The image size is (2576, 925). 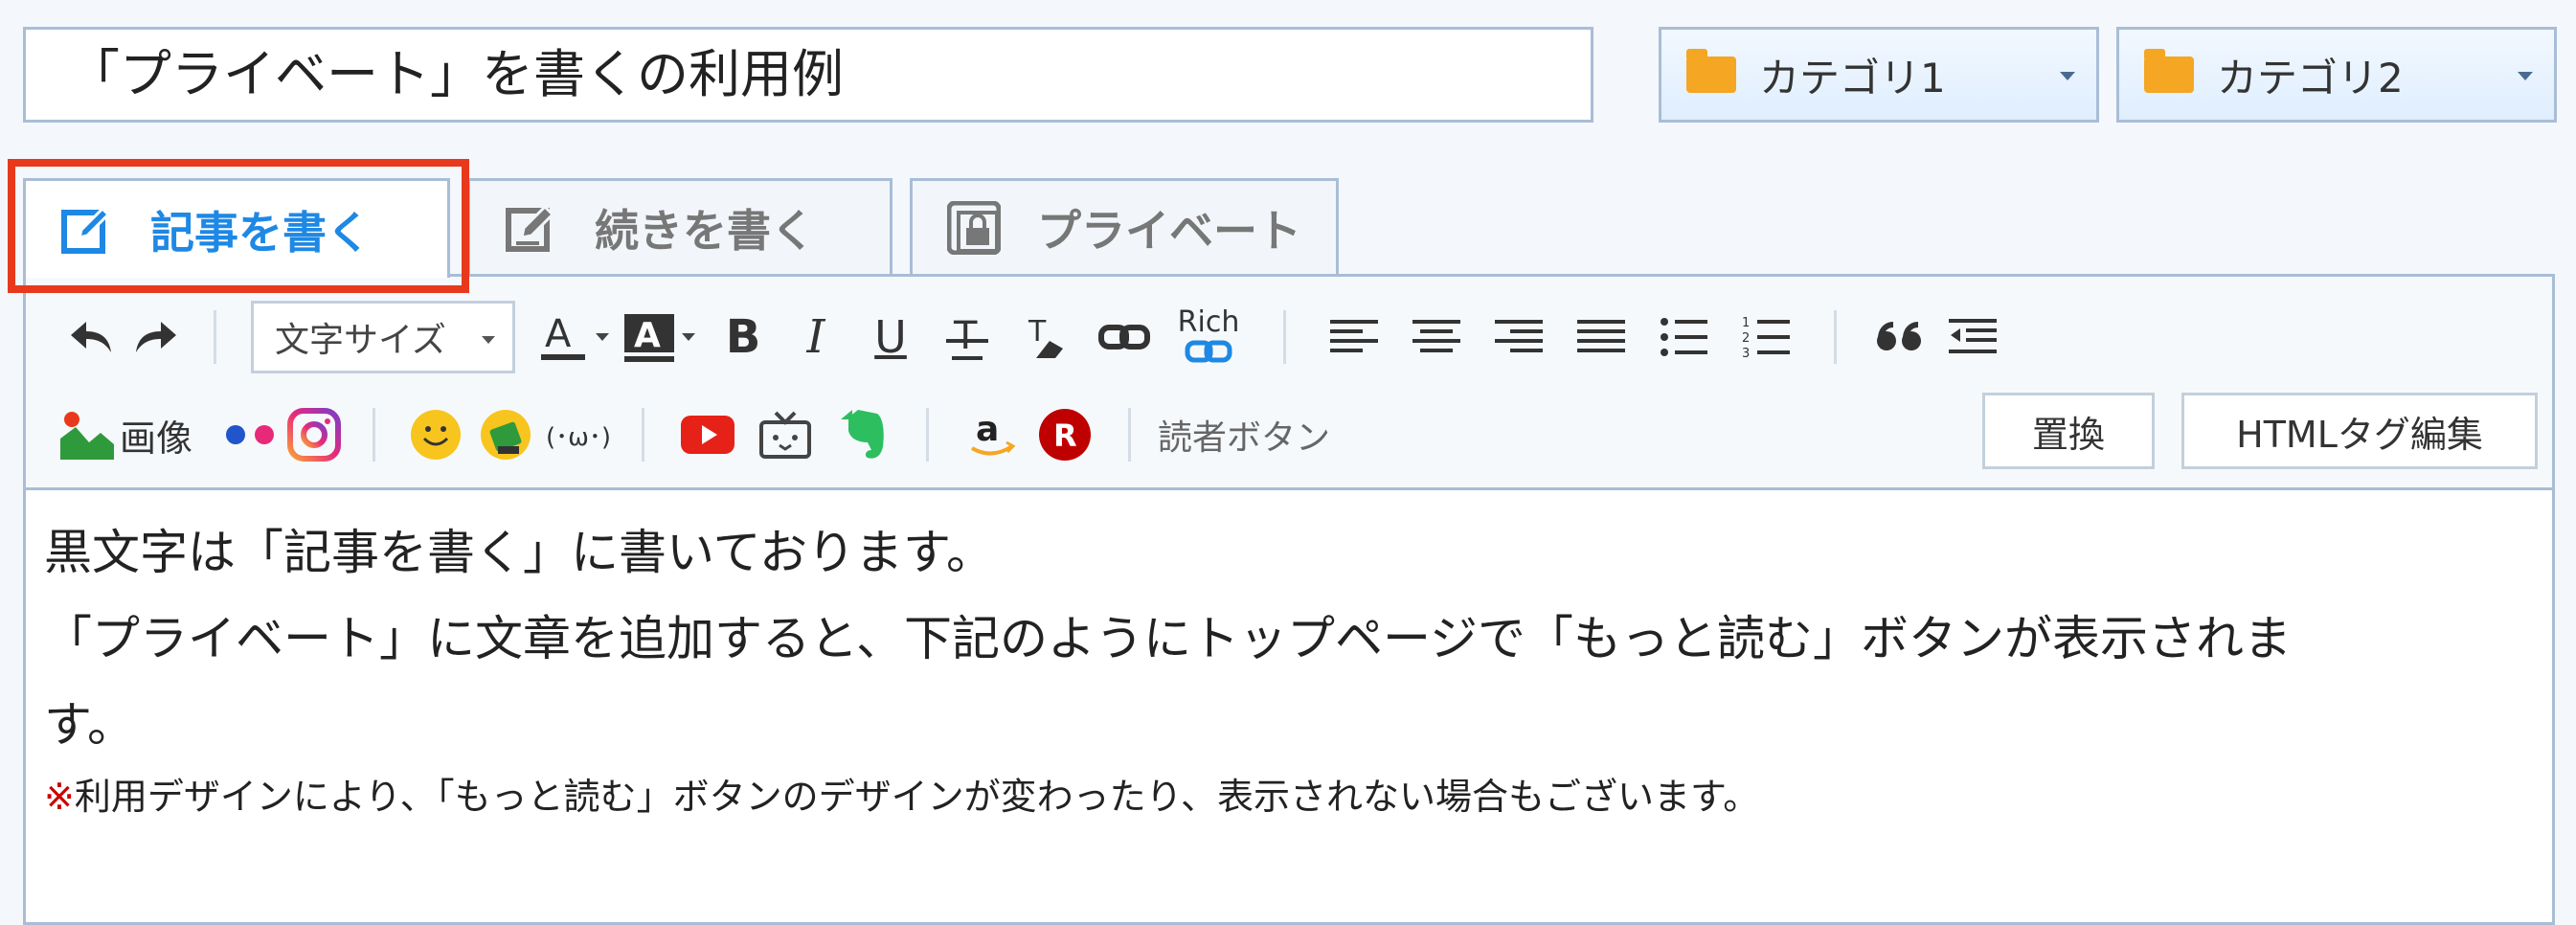 I want to click on bullet-list-icon, so click(x=1683, y=338).